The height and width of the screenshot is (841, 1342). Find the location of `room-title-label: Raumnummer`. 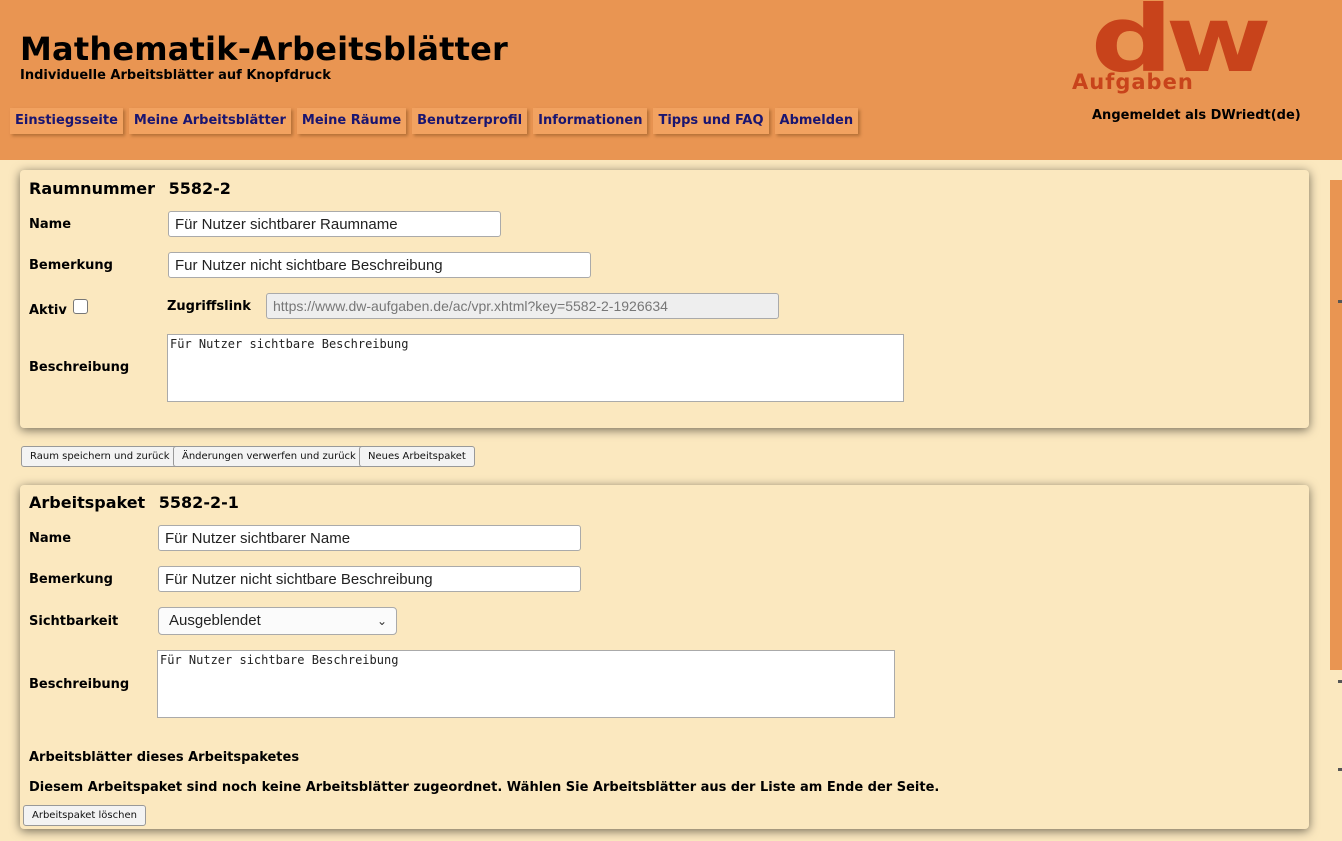

room-title-label: Raumnummer is located at coordinates (92, 188).